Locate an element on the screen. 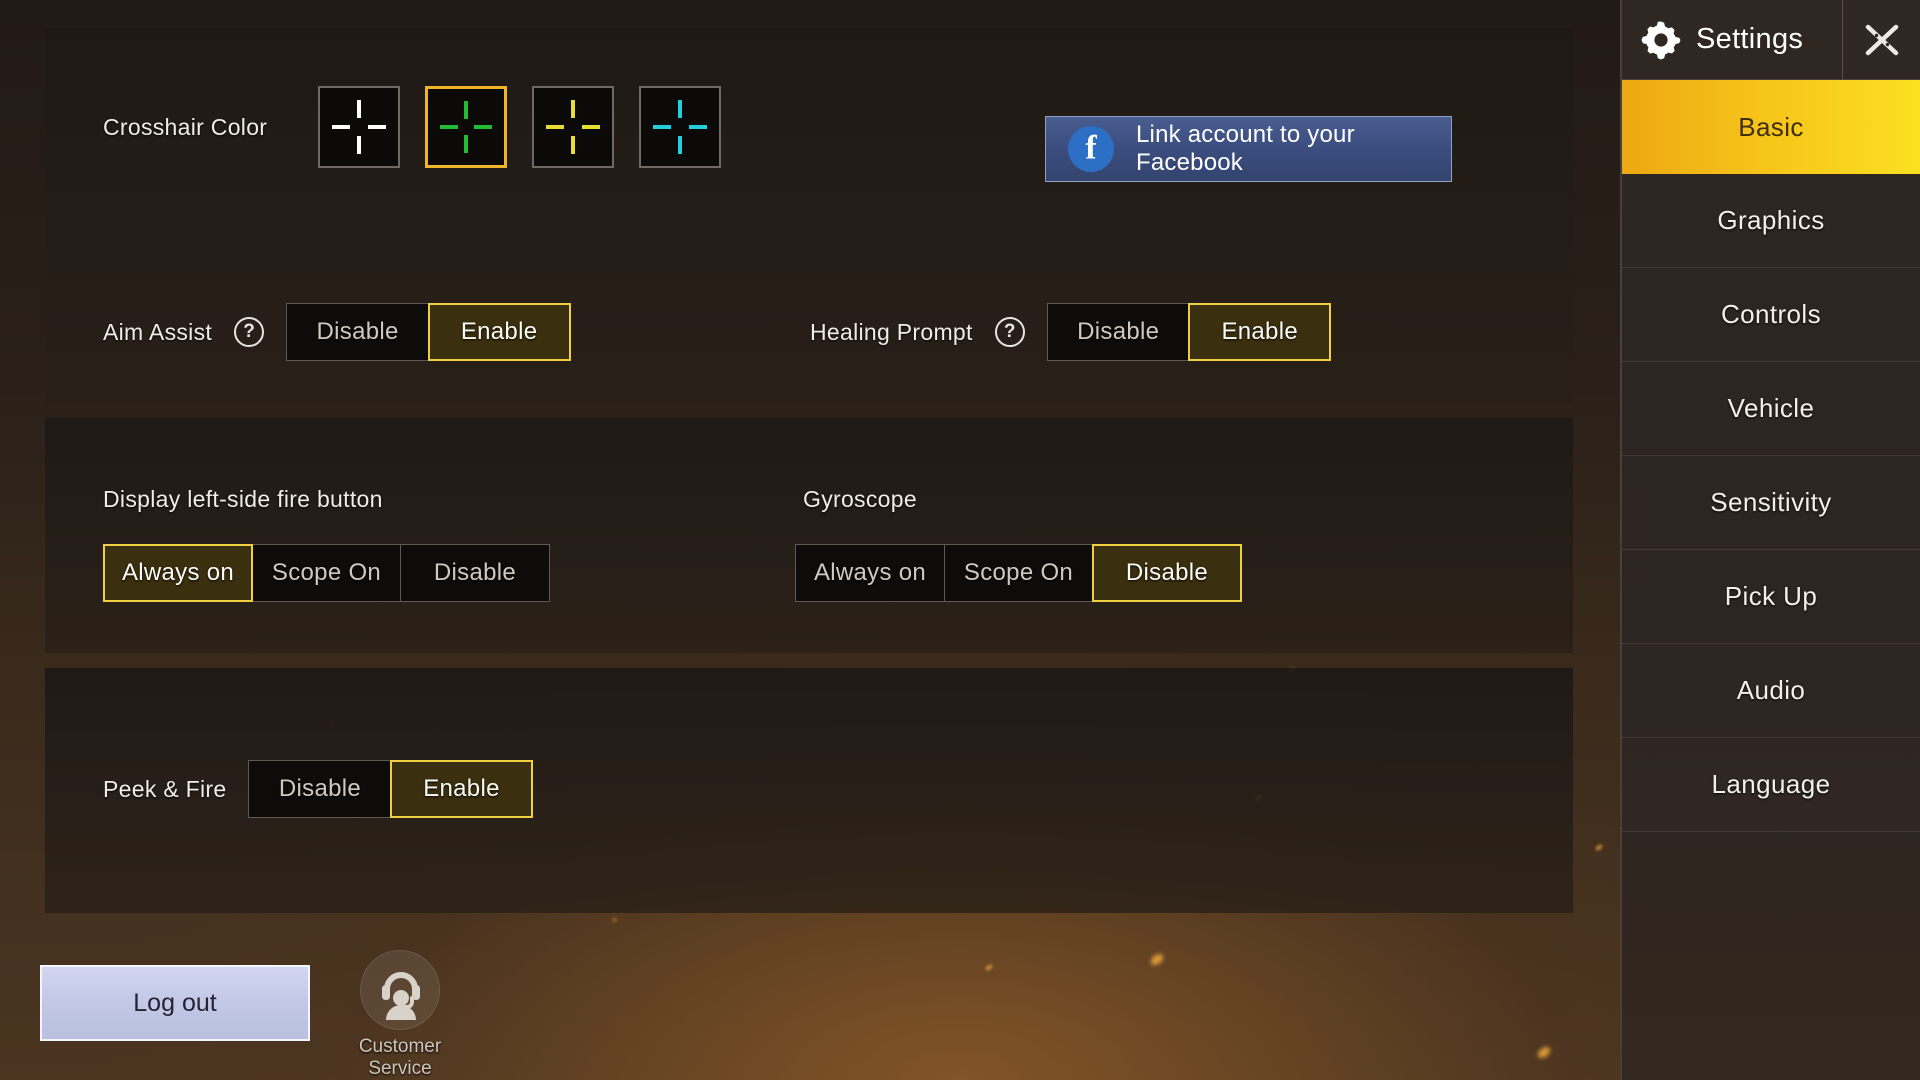 This screenshot has width=1920, height=1080. sidebar-item-controls: Controls is located at coordinates (1771, 315).